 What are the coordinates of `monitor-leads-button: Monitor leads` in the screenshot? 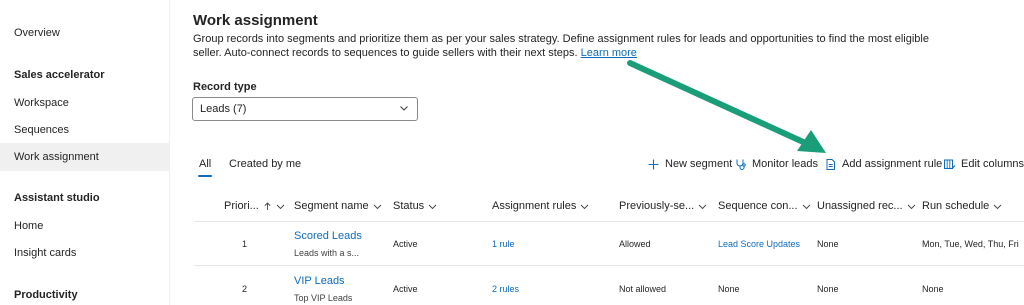 It's located at (776, 164).